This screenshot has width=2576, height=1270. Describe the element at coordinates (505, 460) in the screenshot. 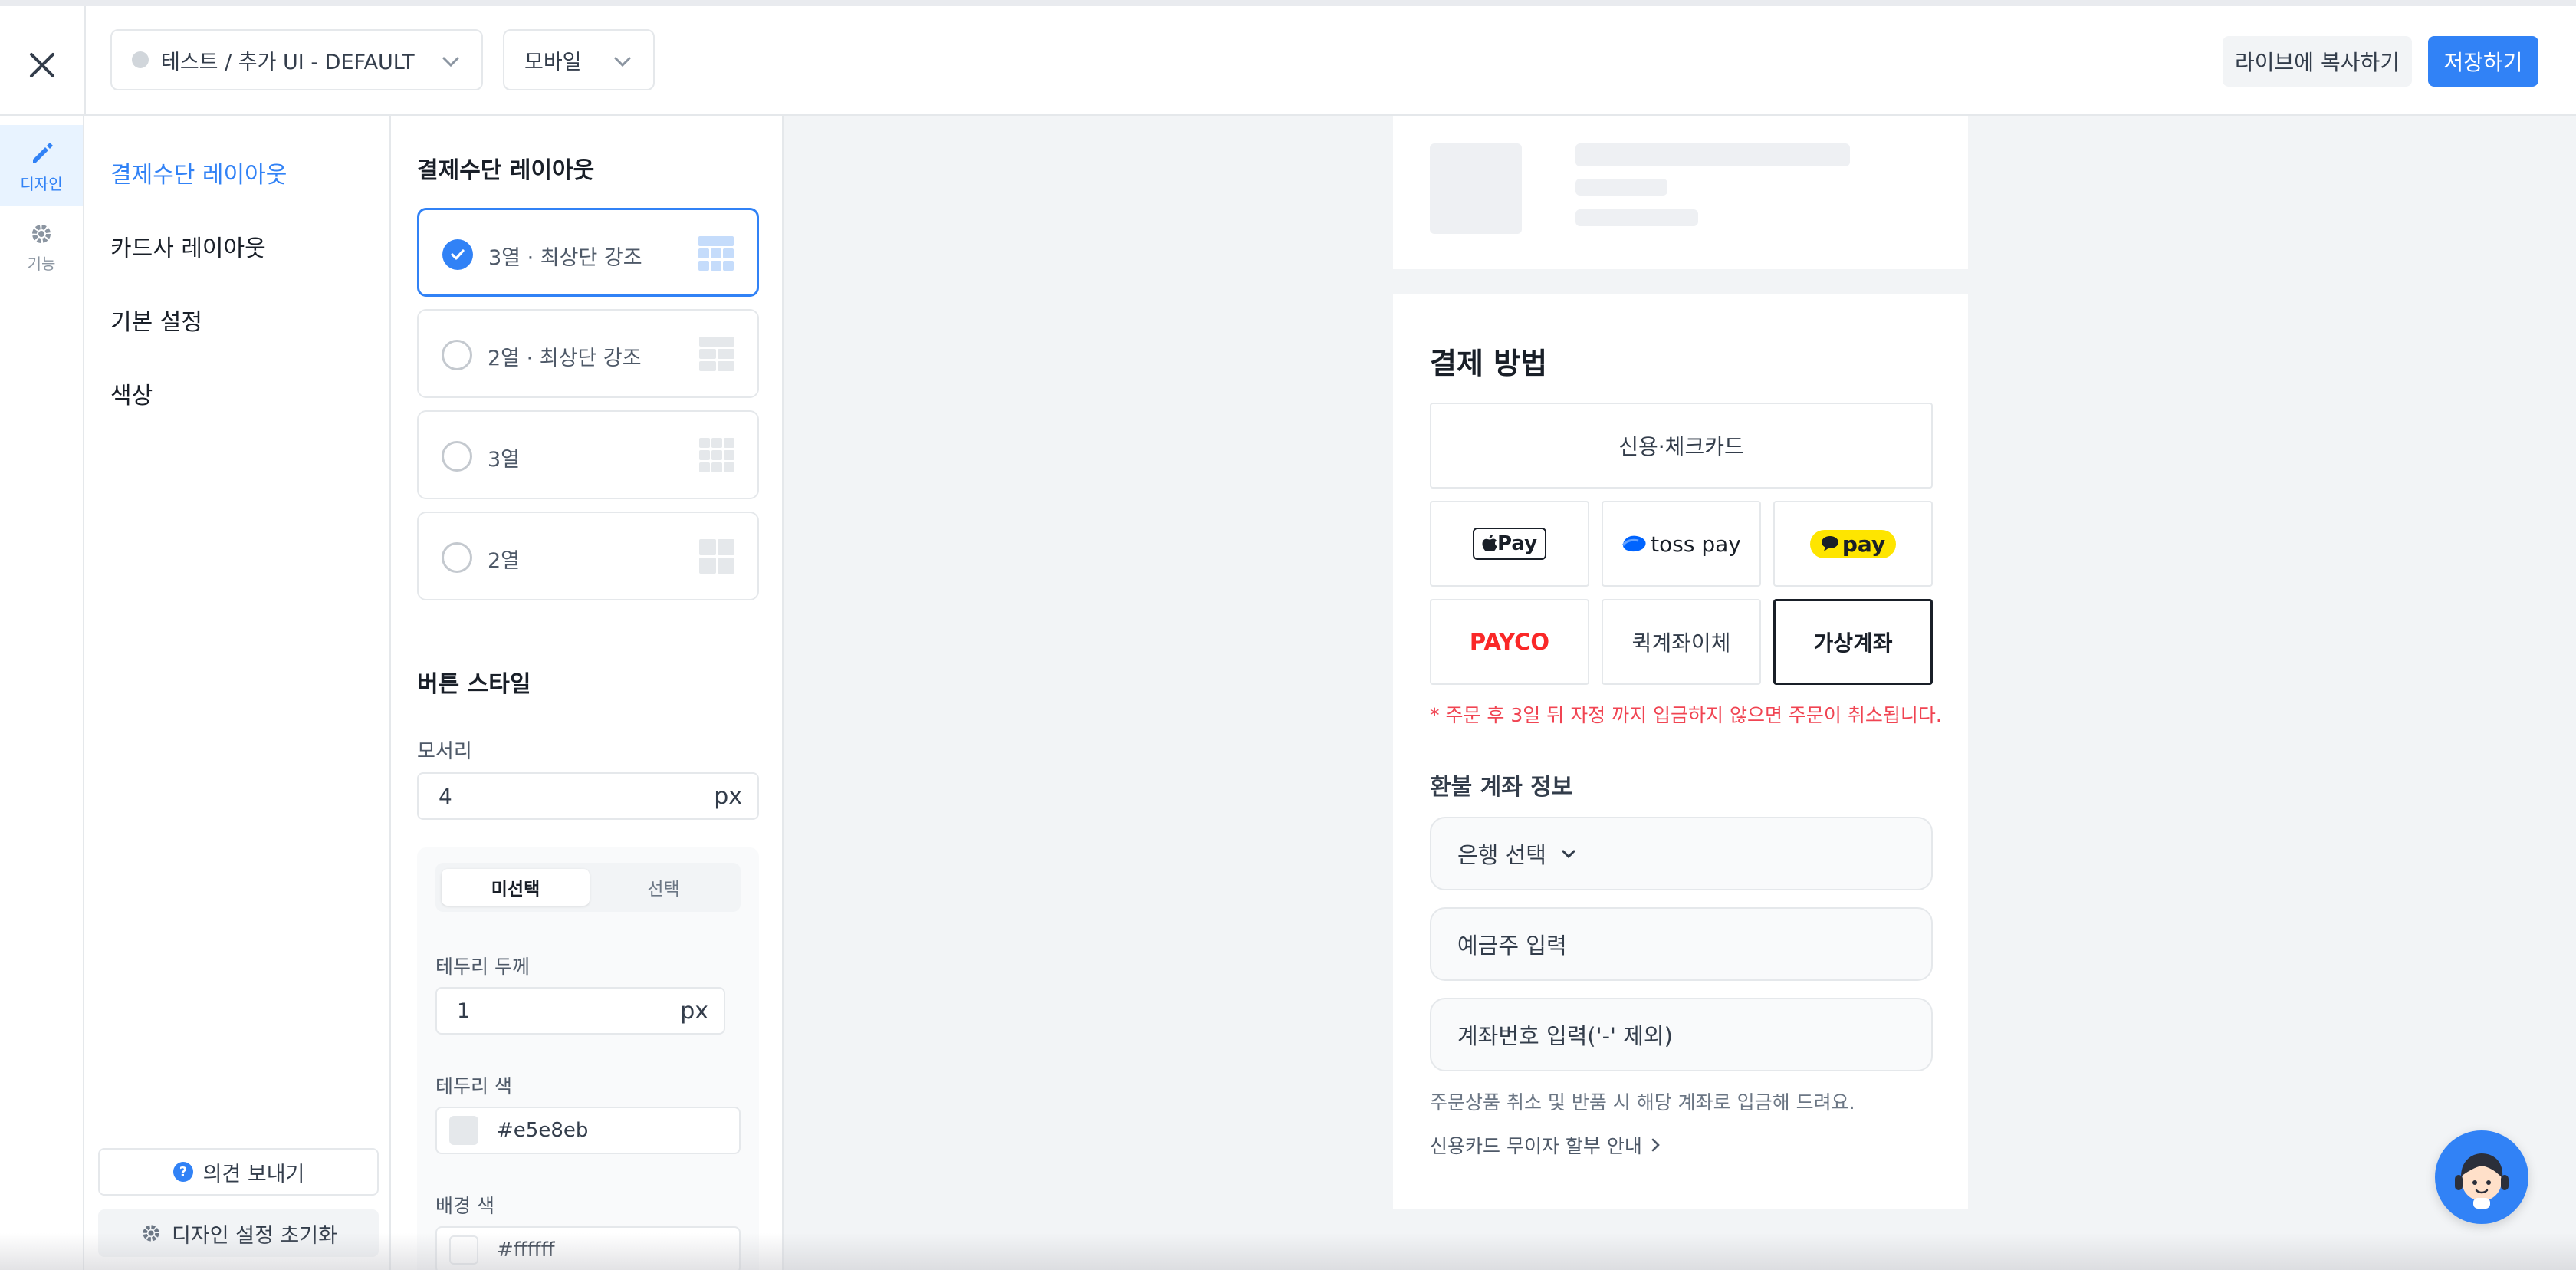

I see `layout-option-label: 3열` at that location.